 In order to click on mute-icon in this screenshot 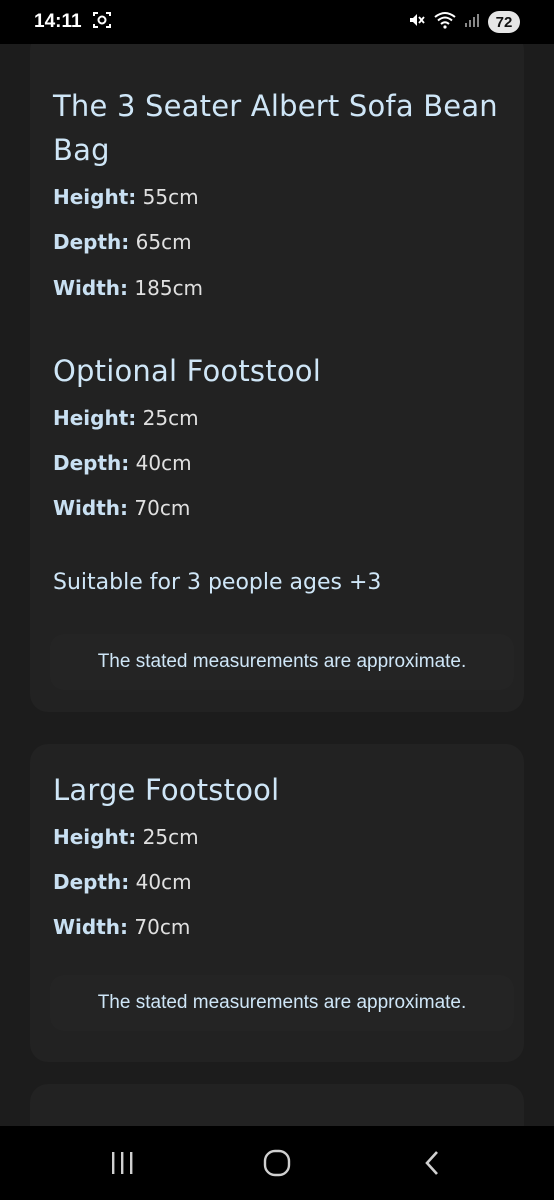, I will do `click(417, 22)`.